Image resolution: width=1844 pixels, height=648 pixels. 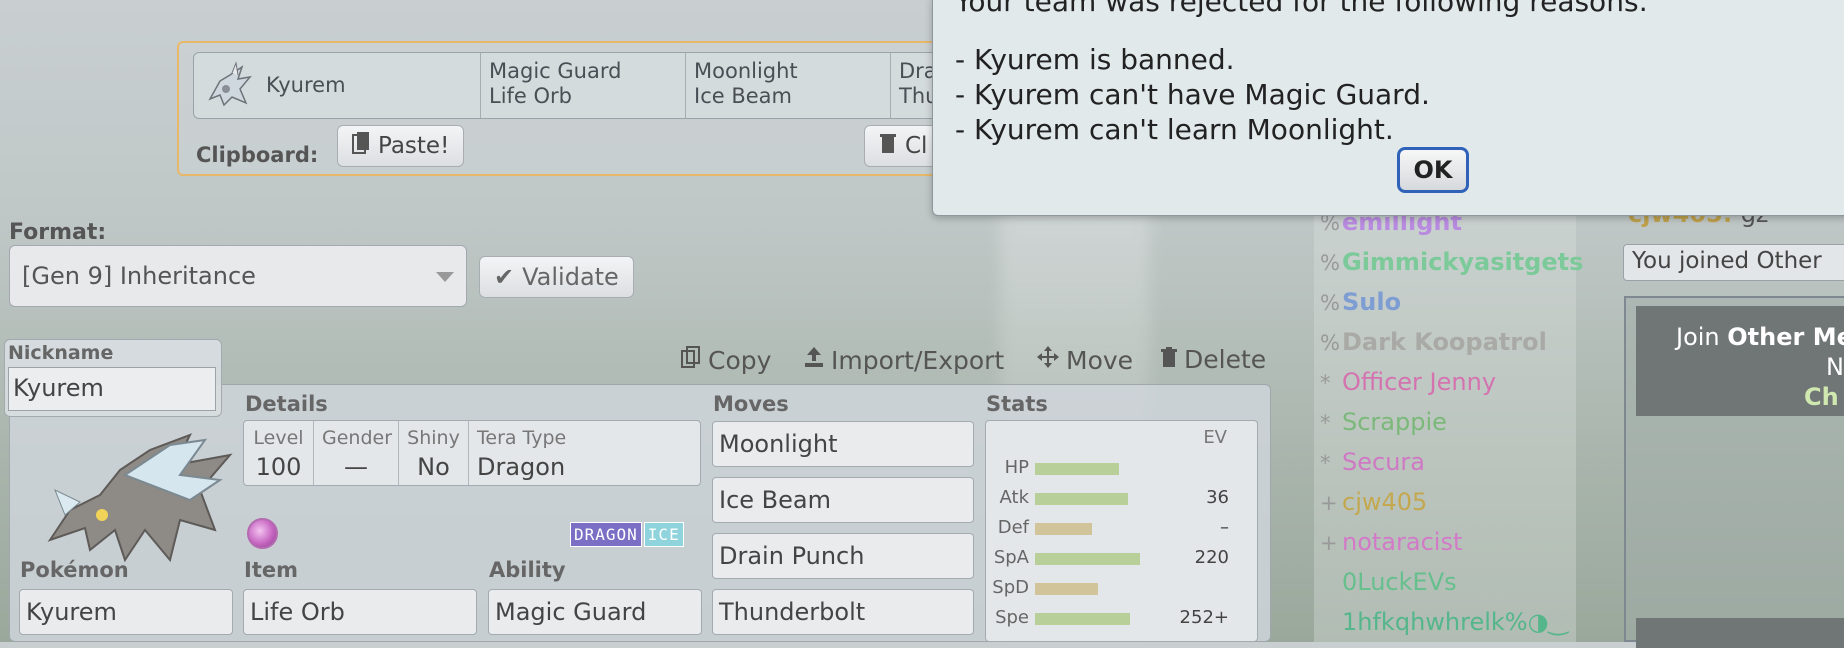 What do you see at coordinates (814, 360) in the screenshot?
I see `upload-icon` at bounding box center [814, 360].